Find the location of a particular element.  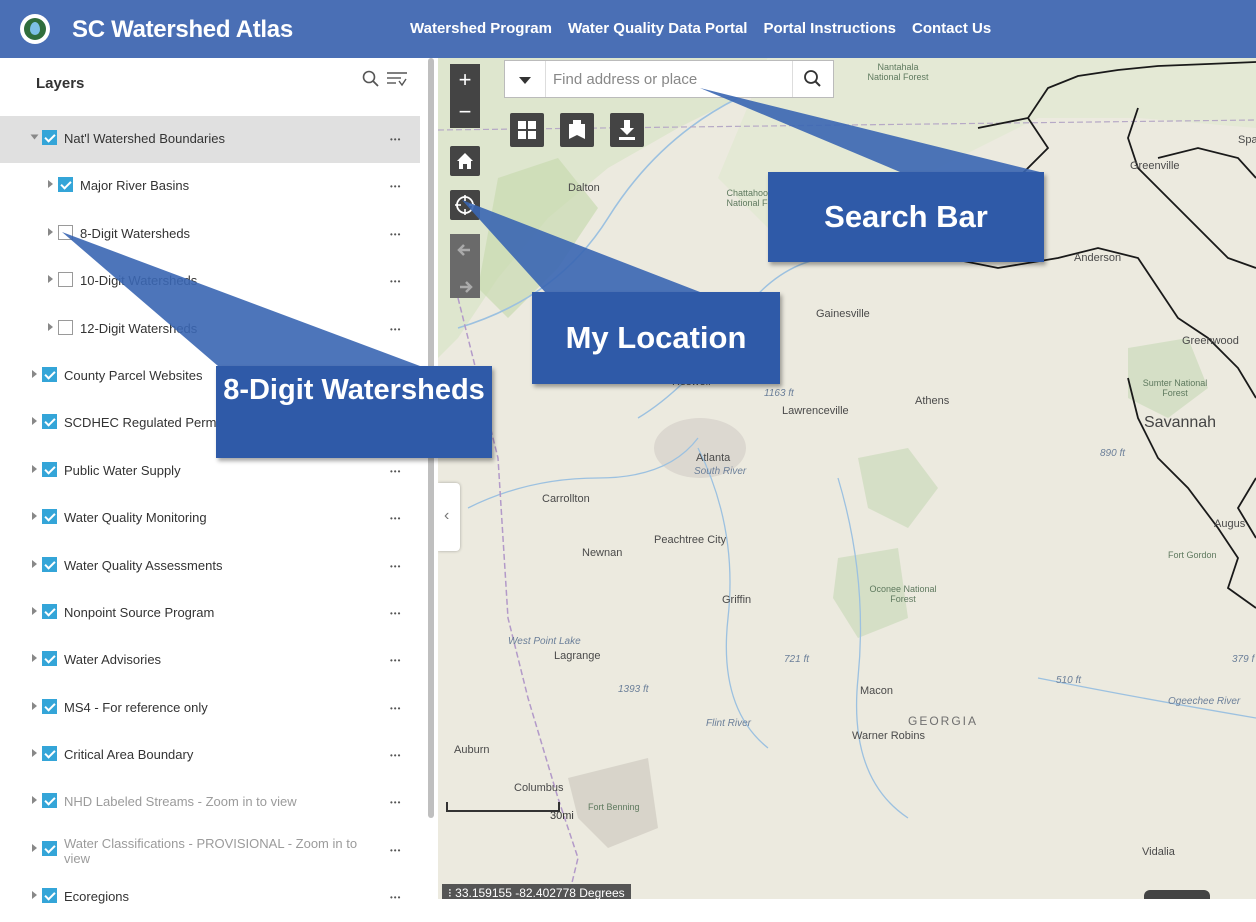

my-location-callout: My Location is located at coordinates (656, 338).